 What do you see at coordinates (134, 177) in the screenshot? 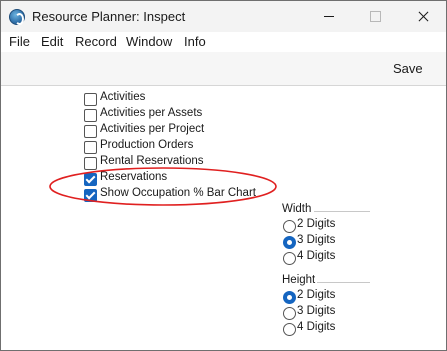
I see `checkbox-label: Reservations` at bounding box center [134, 177].